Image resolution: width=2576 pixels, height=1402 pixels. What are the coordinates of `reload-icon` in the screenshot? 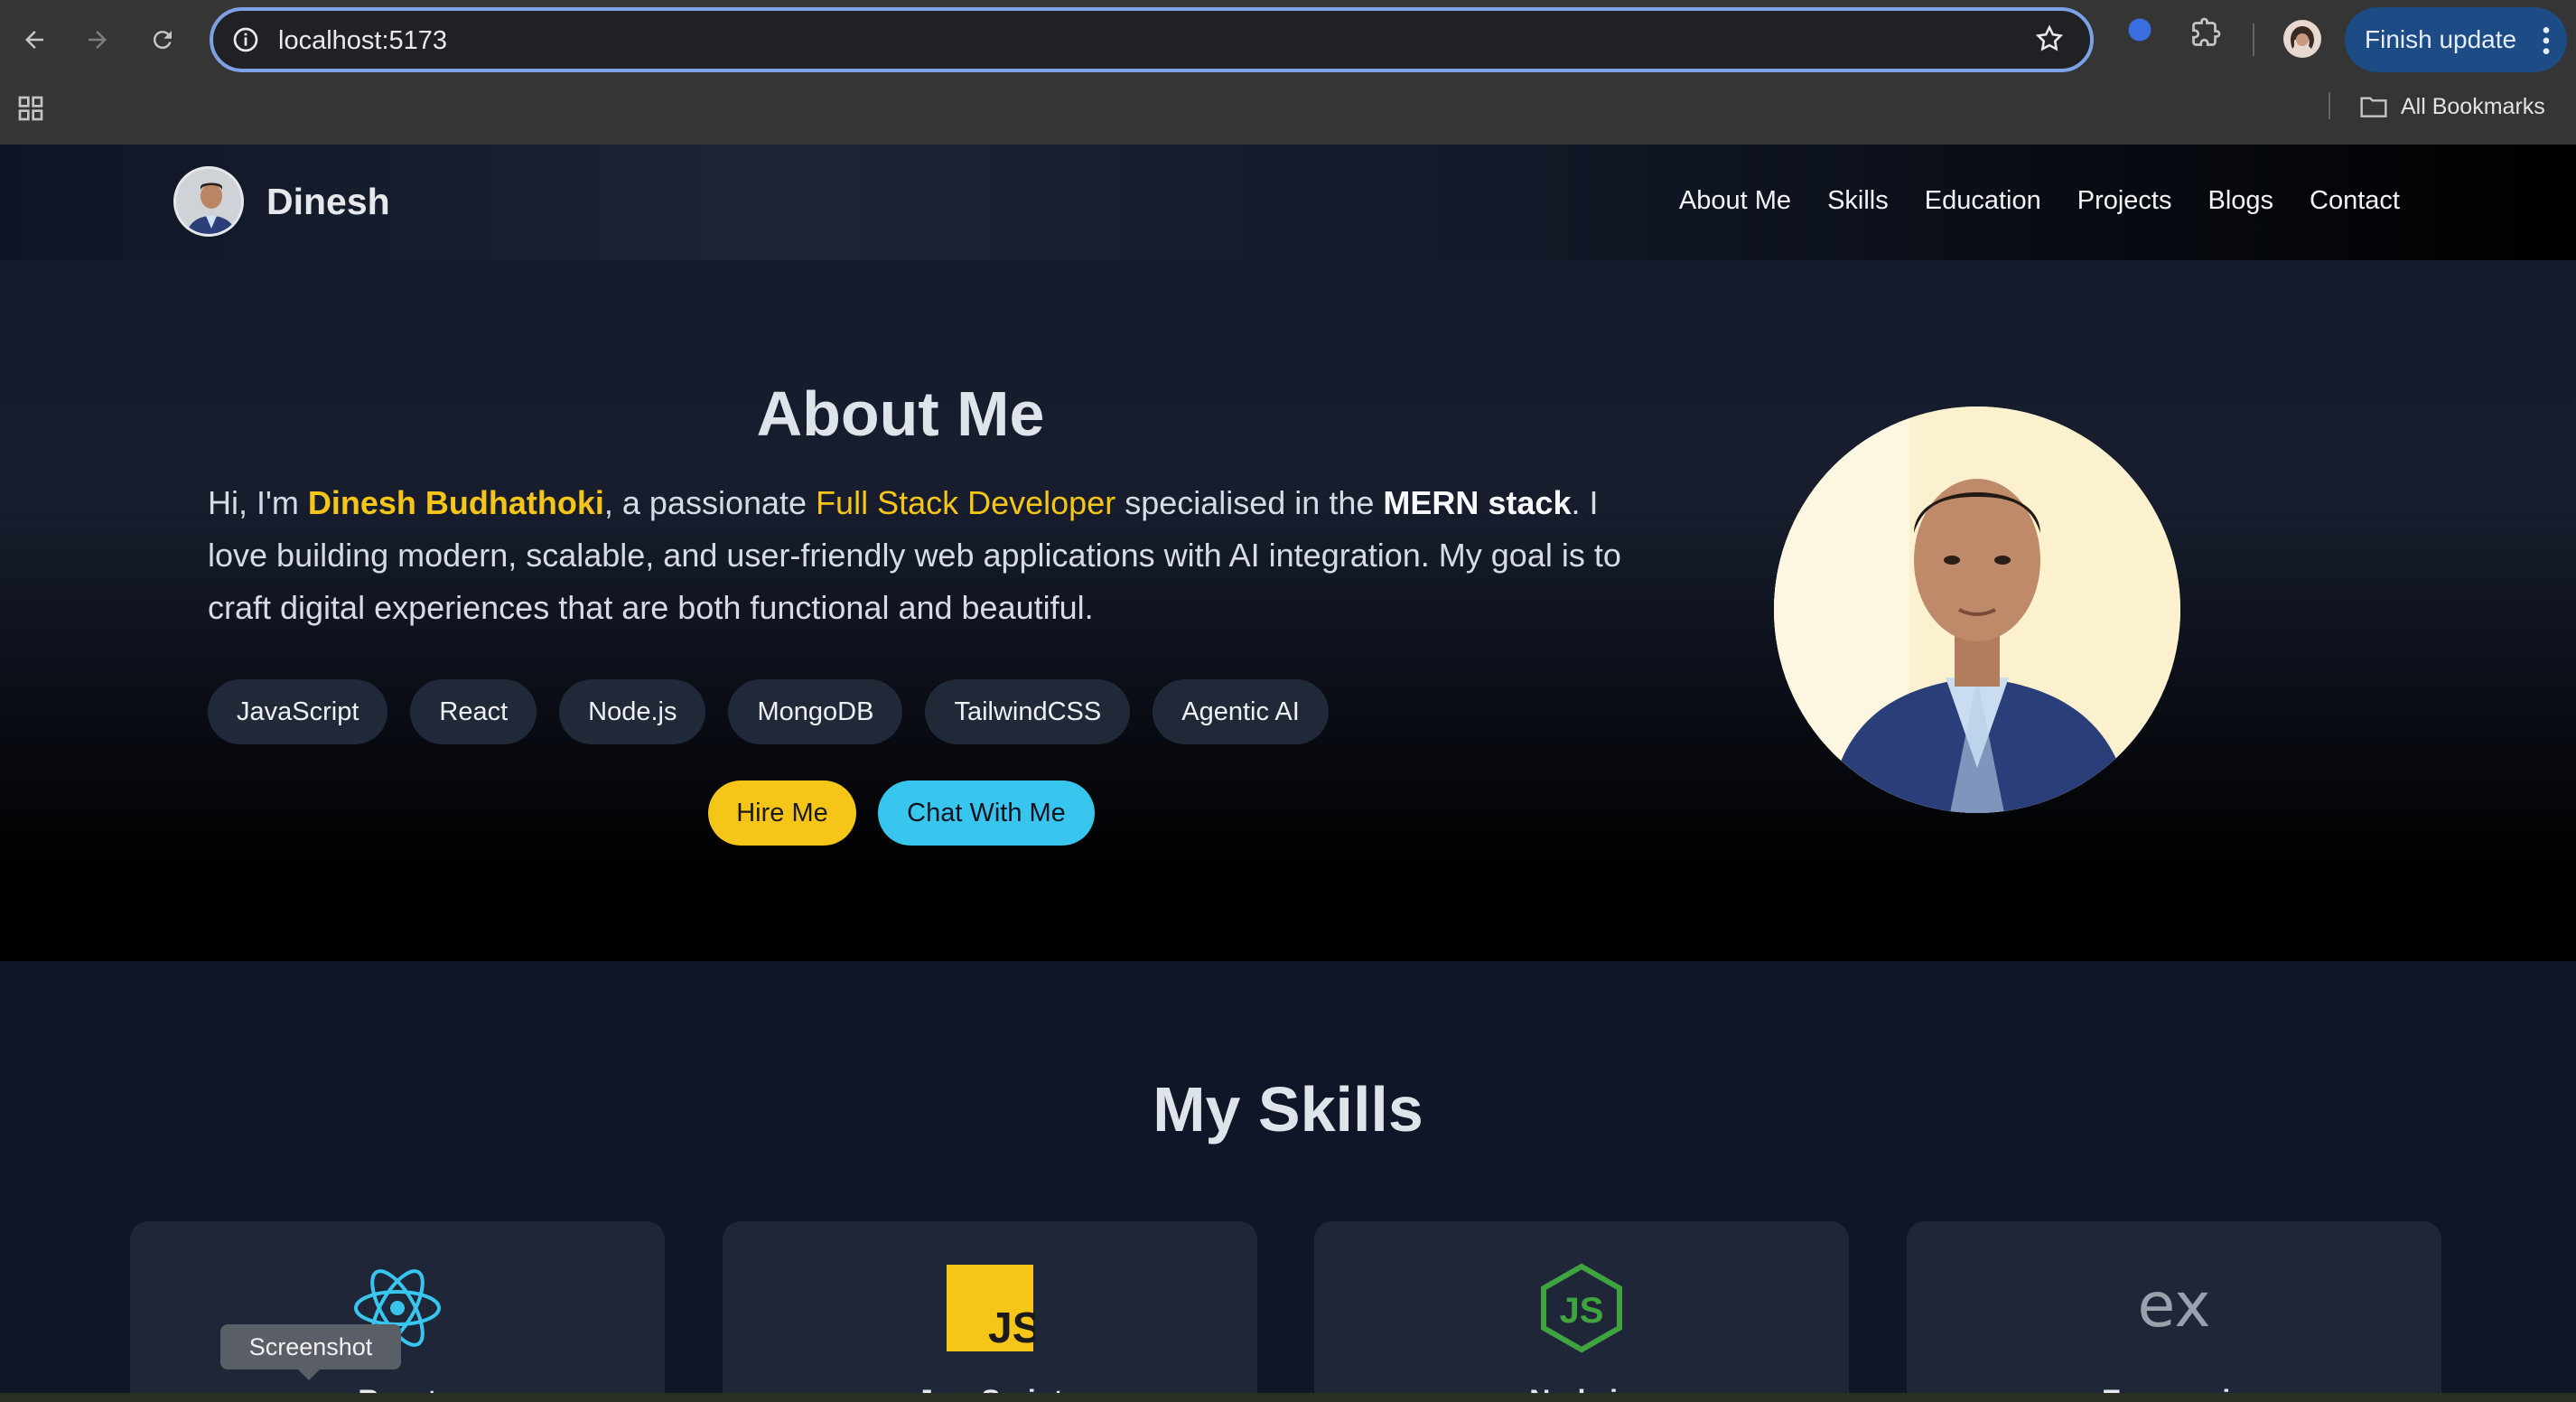 It's located at (162, 40).